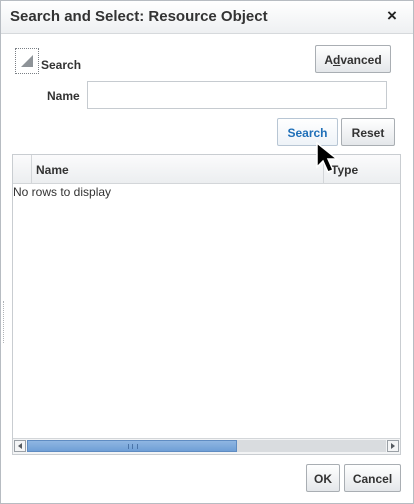 The height and width of the screenshot is (504, 414). I want to click on scroll-right-arrow-icon, so click(393, 446).